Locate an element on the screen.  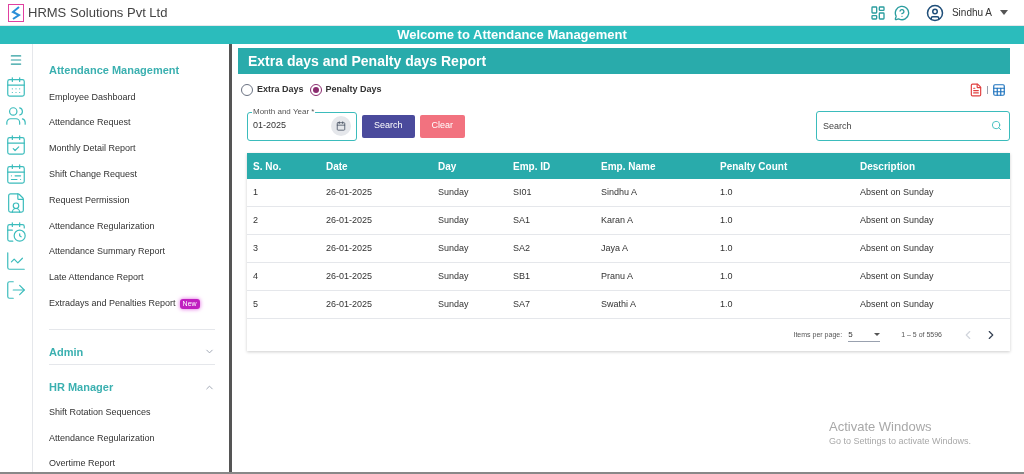
table-cell-text: Sindhu A is located at coordinates (620, 192).